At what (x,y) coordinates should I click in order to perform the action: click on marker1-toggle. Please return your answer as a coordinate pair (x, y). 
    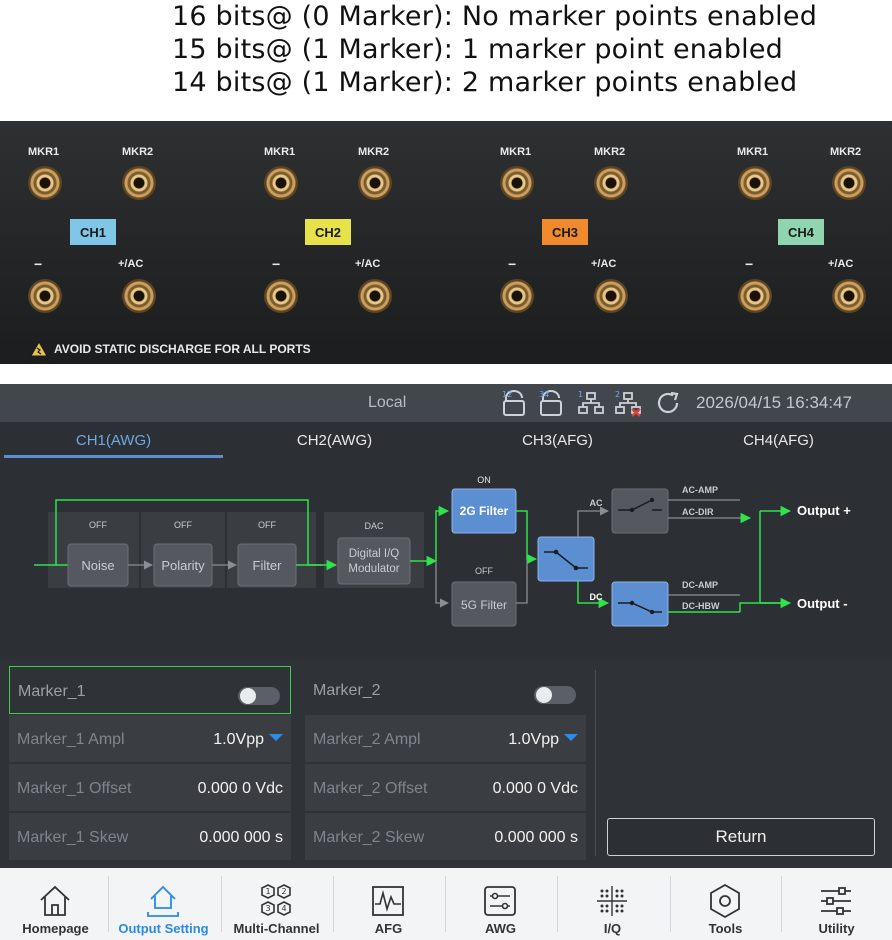
    Looking at the image, I should click on (259, 696).